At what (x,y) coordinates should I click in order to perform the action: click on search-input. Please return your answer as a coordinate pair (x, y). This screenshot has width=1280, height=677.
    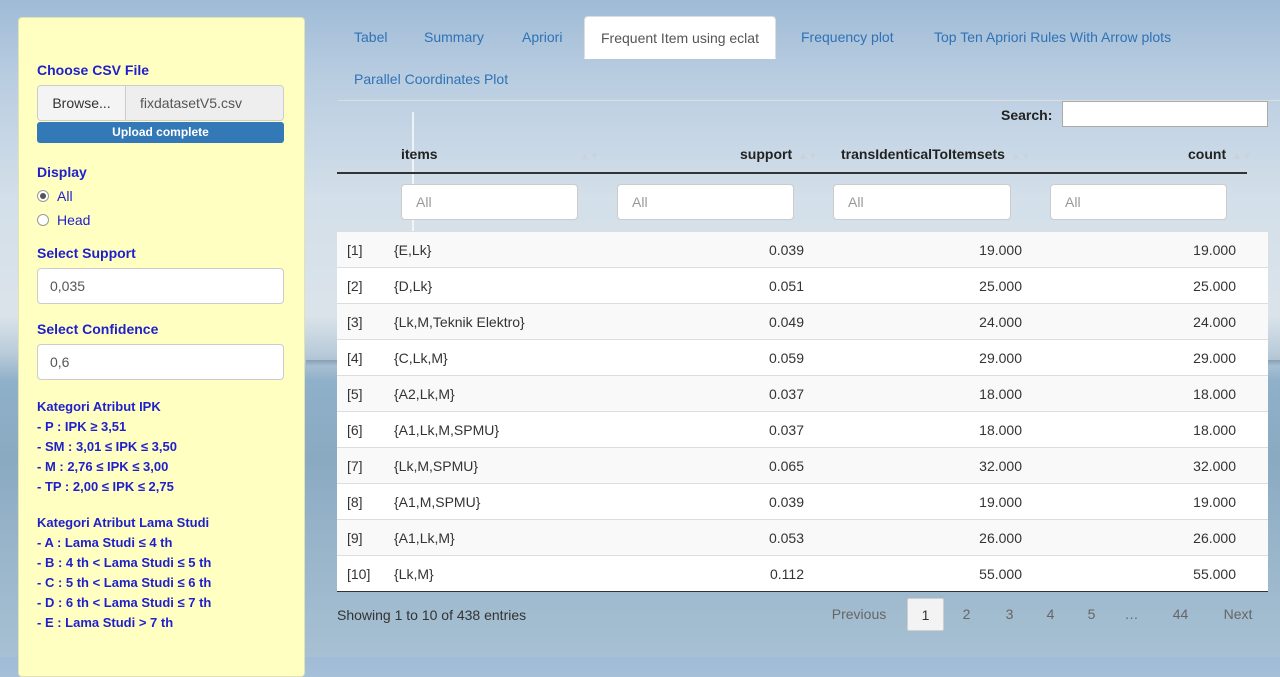
    Looking at the image, I should click on (1165, 114).